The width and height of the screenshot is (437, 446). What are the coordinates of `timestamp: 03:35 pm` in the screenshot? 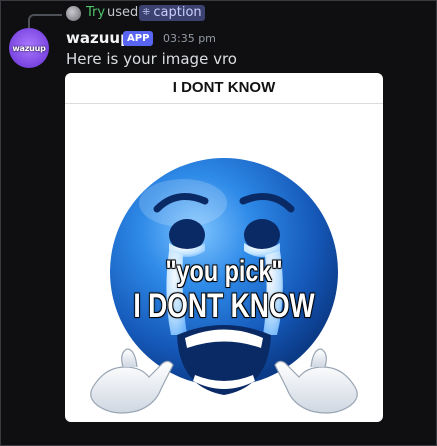 It's located at (189, 38).